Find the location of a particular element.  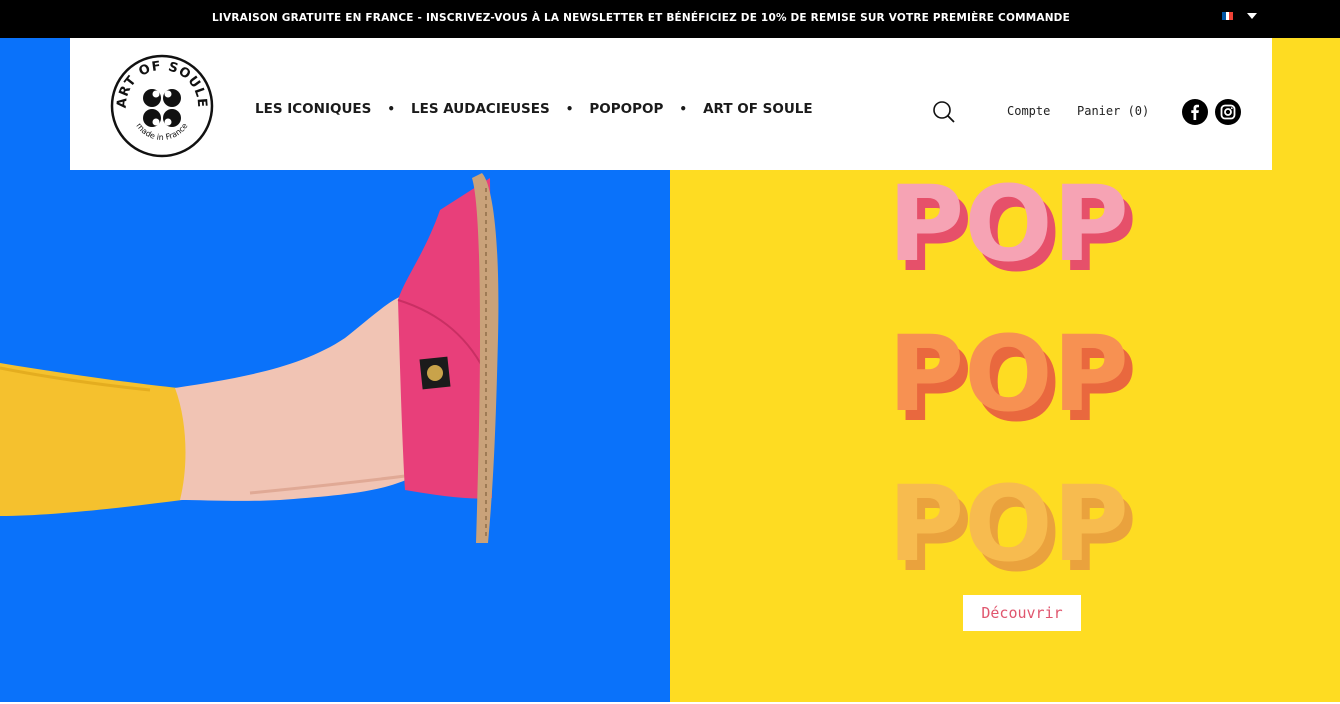

account-link: Compte is located at coordinates (1028, 111).